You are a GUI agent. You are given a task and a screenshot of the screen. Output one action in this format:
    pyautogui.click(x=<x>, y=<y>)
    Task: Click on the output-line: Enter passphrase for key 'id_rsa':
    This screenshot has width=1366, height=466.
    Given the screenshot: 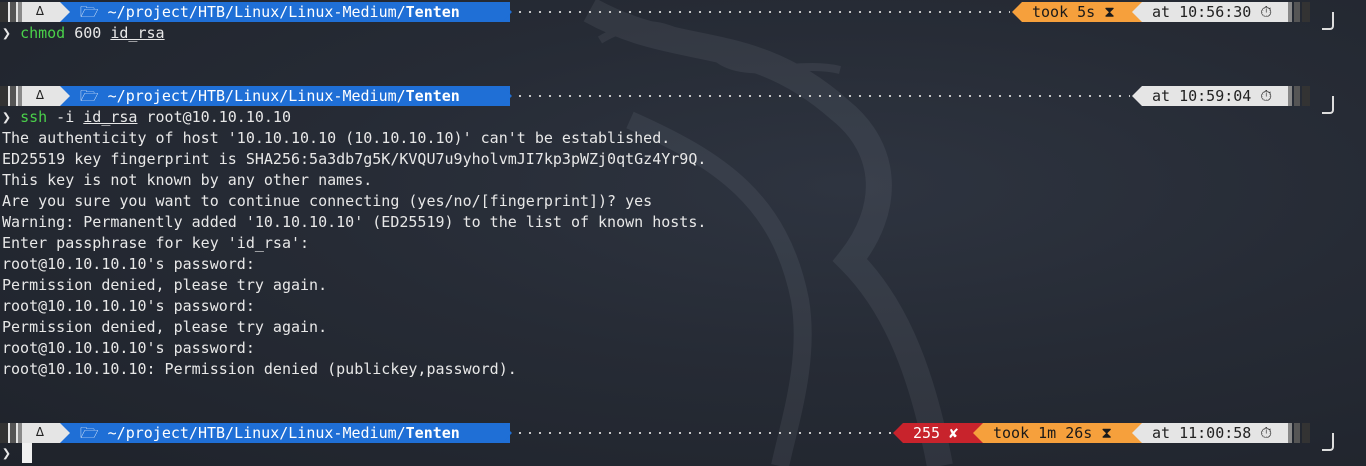 What is the action you would take?
    pyautogui.click(x=156, y=243)
    